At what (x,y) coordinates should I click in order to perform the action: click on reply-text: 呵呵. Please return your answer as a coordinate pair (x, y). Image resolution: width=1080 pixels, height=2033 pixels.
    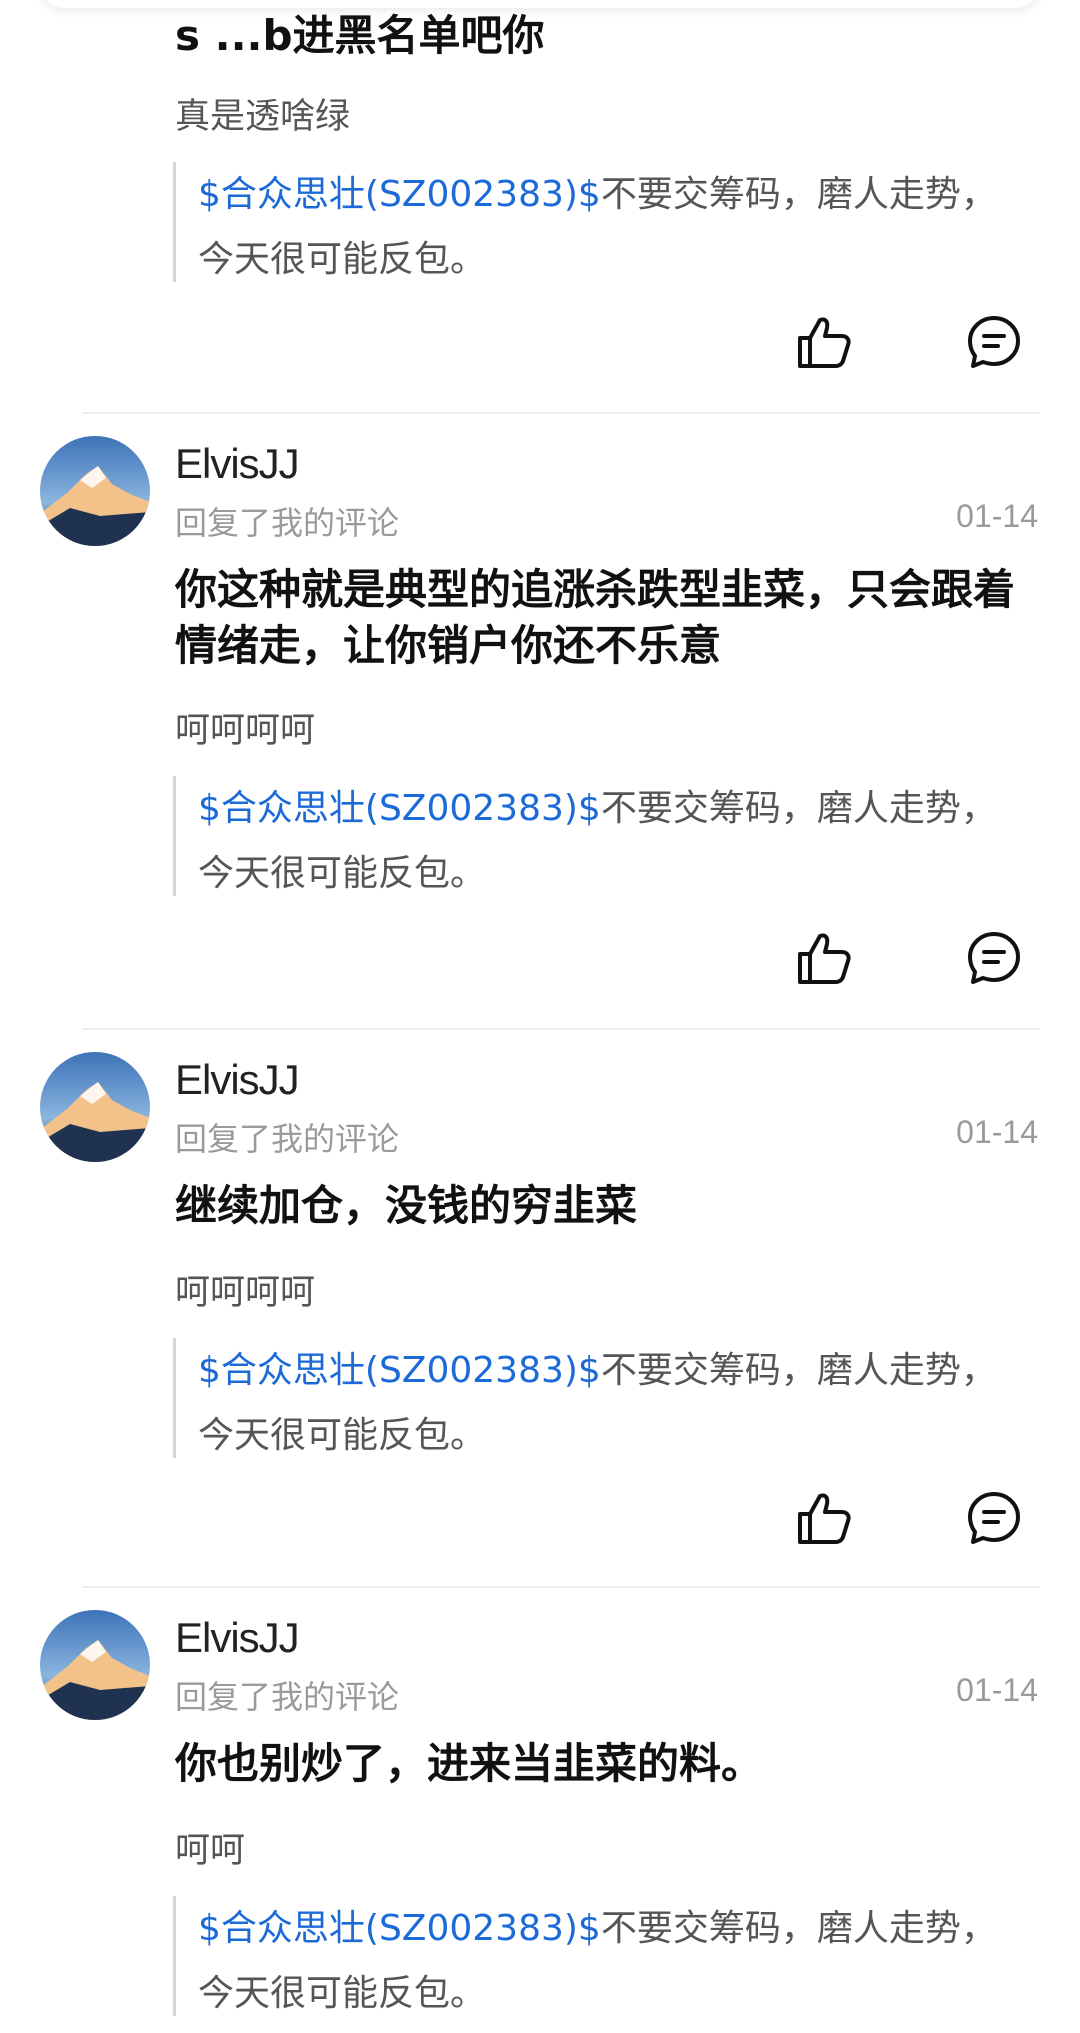
    Looking at the image, I should click on (210, 1851).